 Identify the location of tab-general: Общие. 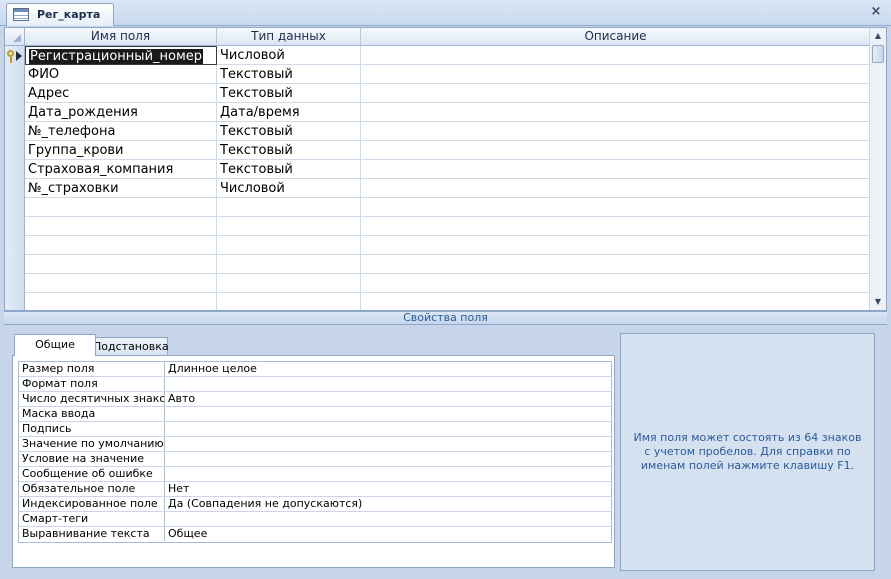
(55, 345).